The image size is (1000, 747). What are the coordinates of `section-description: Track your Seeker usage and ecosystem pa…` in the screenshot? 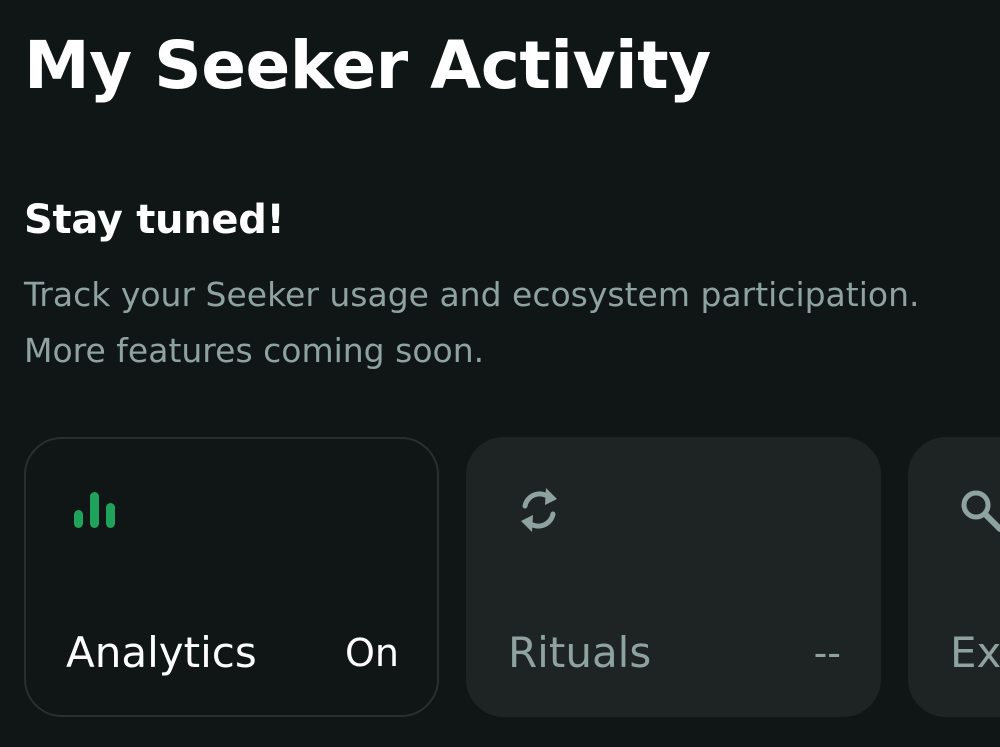 It's located at (472, 322).